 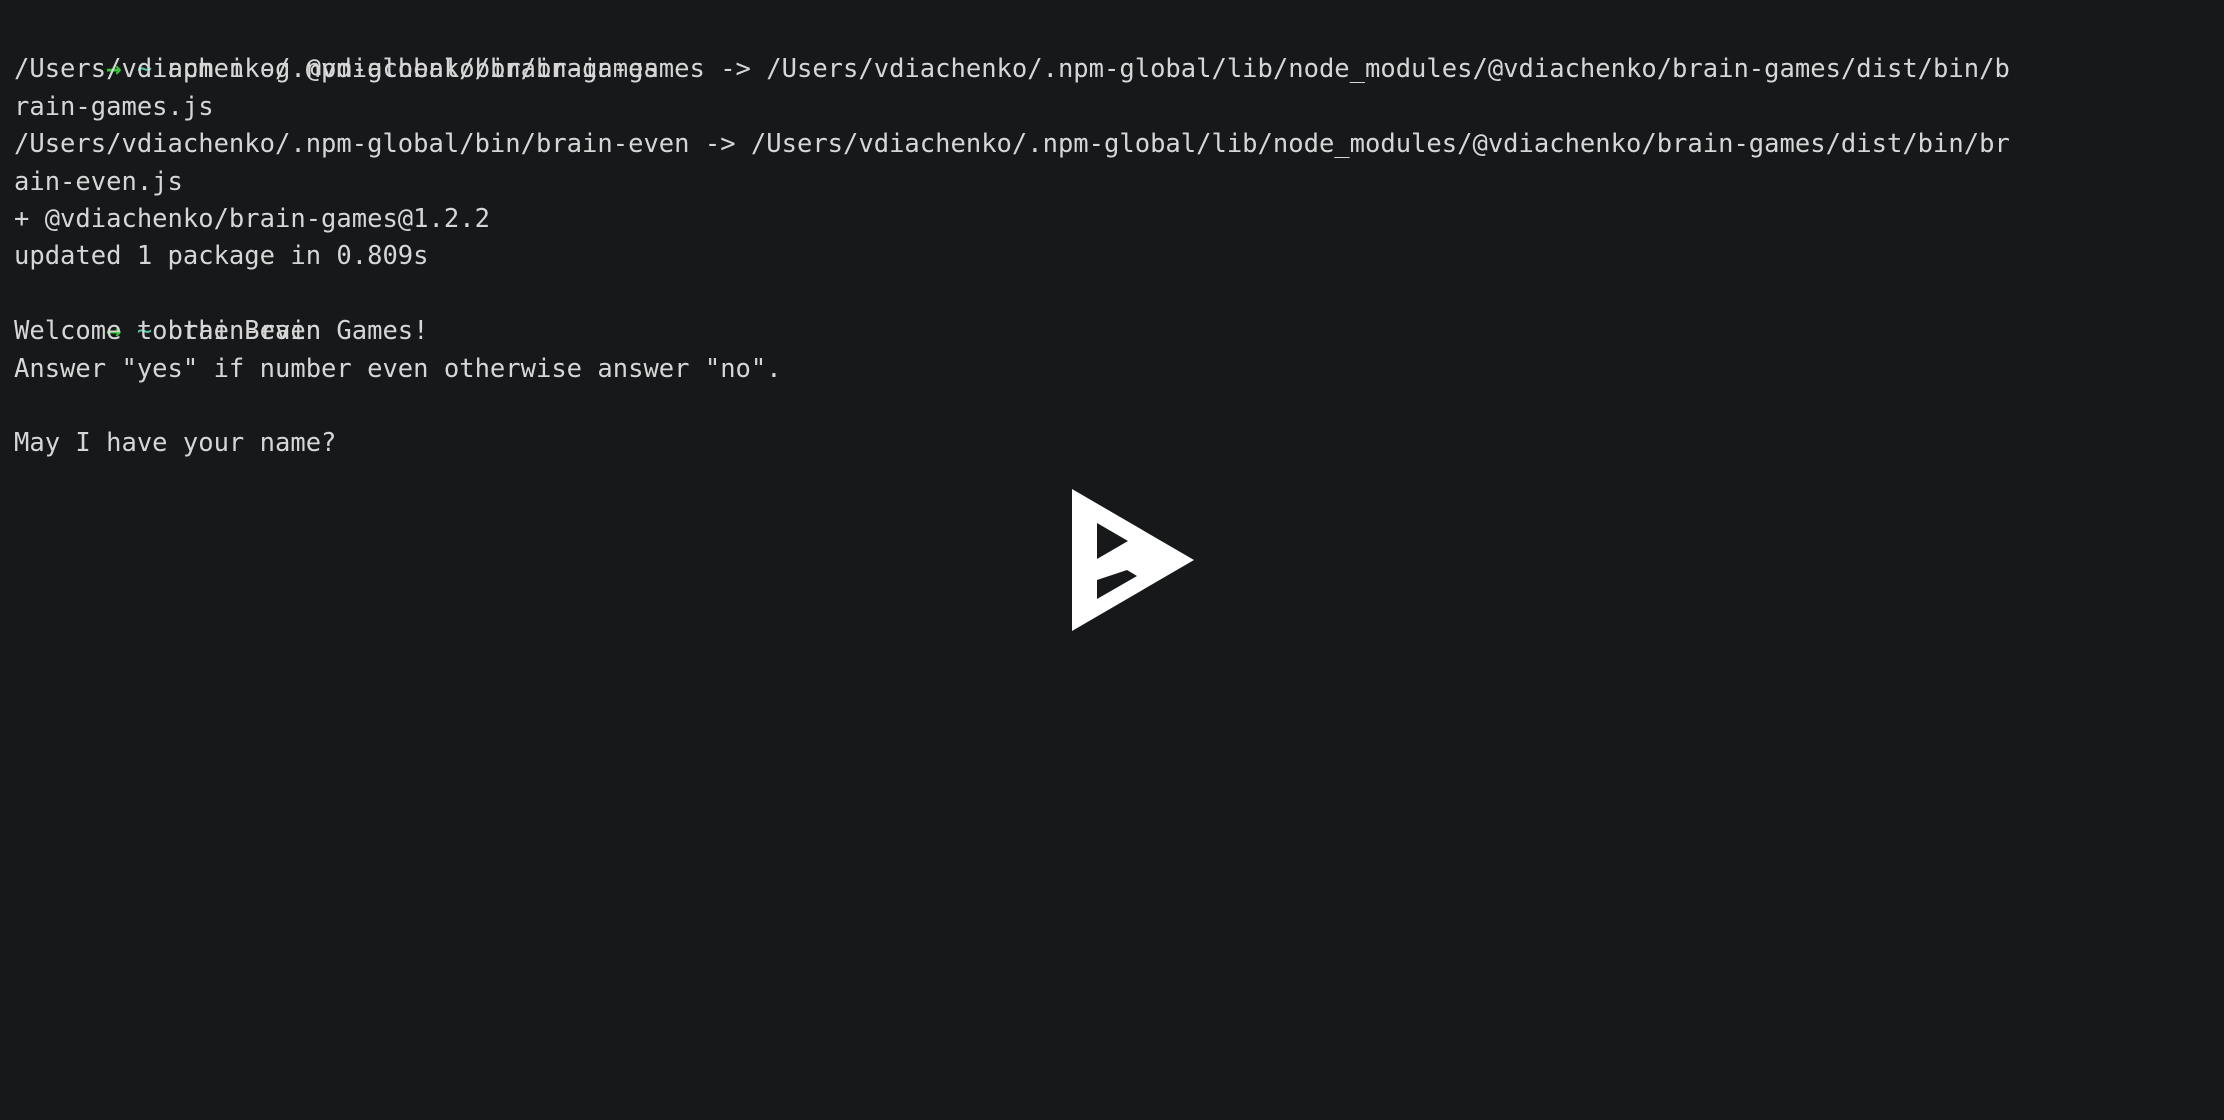 I want to click on terminal-line-prompt: → ~ brain-even, so click(x=1119, y=311).